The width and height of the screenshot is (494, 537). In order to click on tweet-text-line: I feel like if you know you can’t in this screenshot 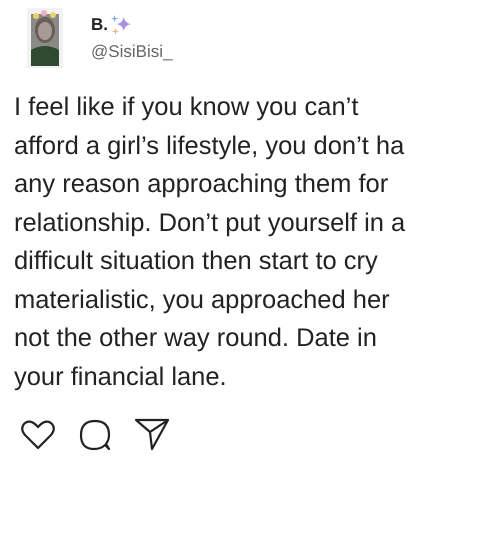, I will do `click(186, 107)`.